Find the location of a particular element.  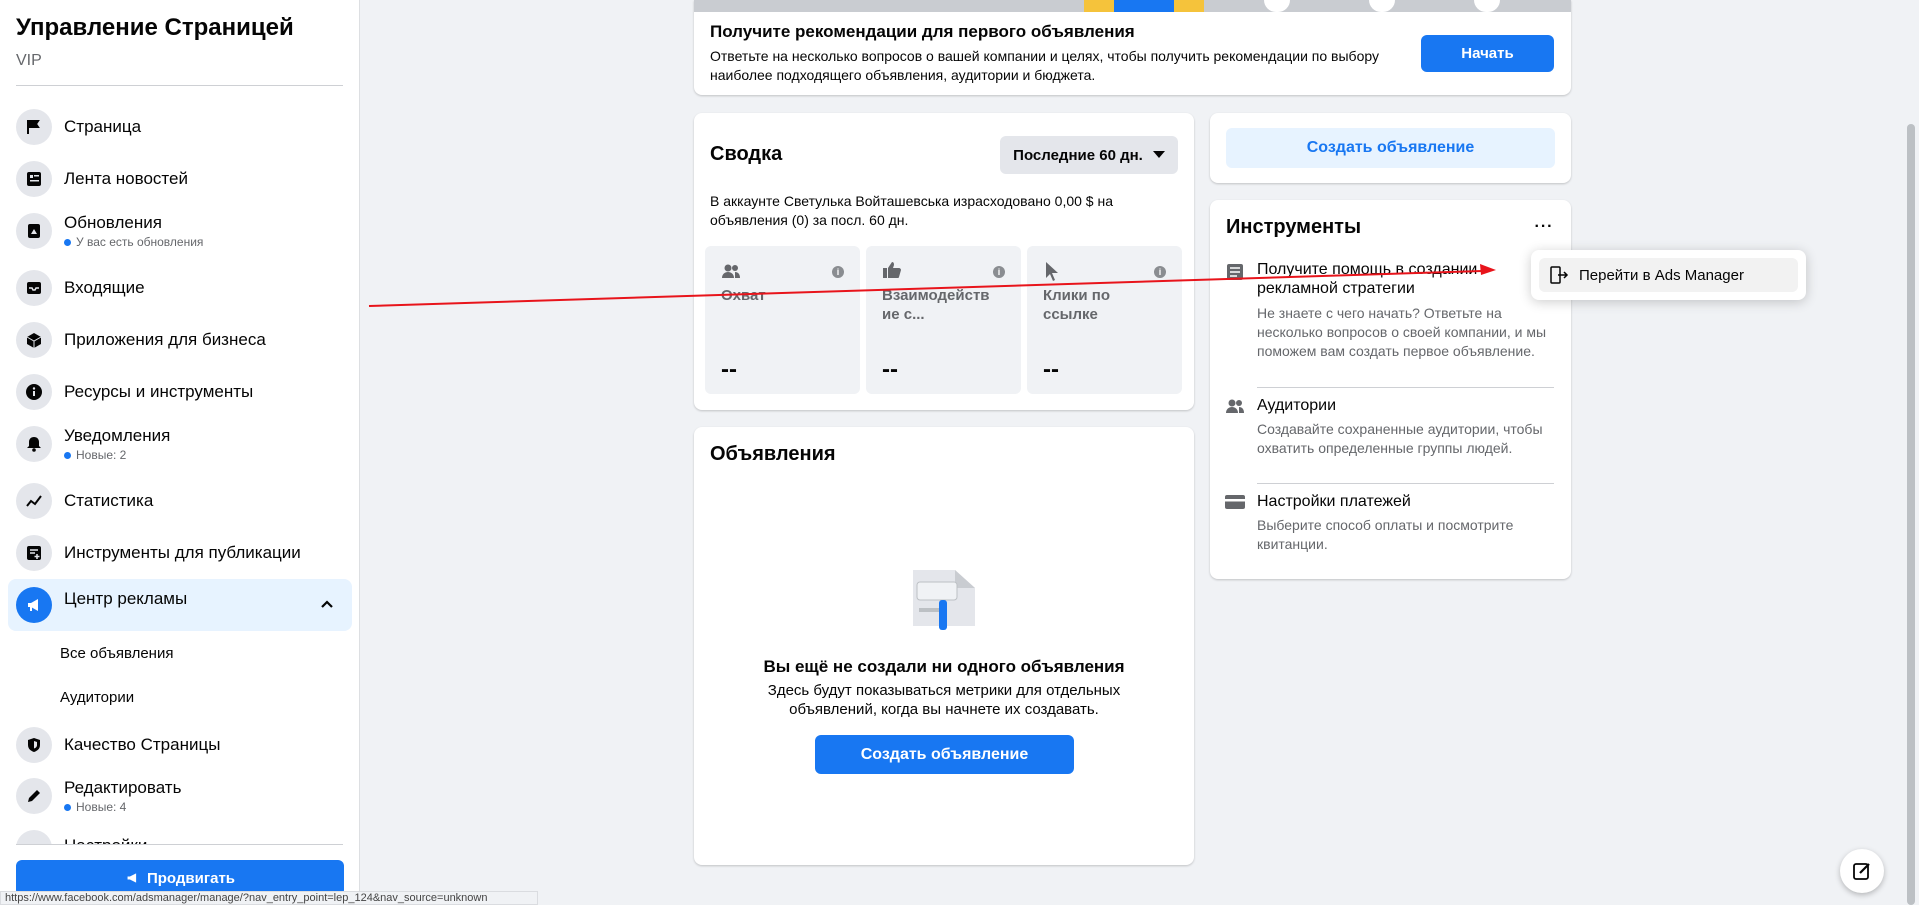

metric-label: Клики по ссылке is located at coordinates (1077, 305).